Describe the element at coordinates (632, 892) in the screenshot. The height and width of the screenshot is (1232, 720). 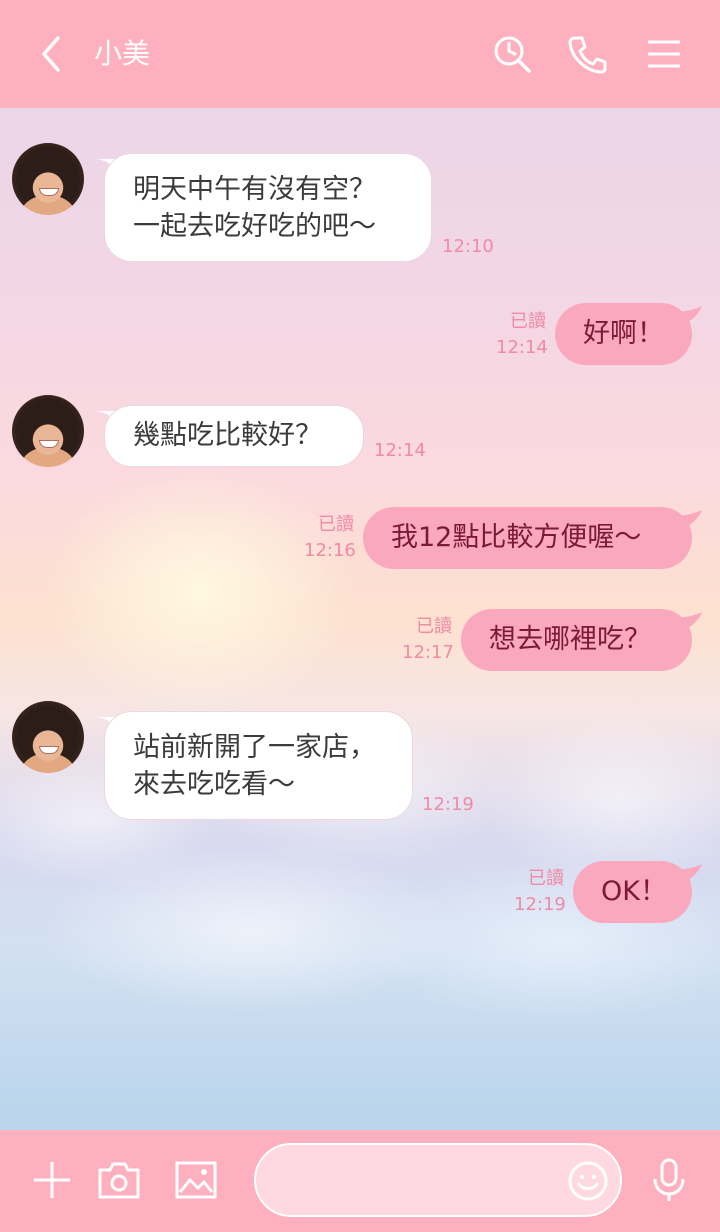
I see `message-bubble-sent: OK！` at that location.